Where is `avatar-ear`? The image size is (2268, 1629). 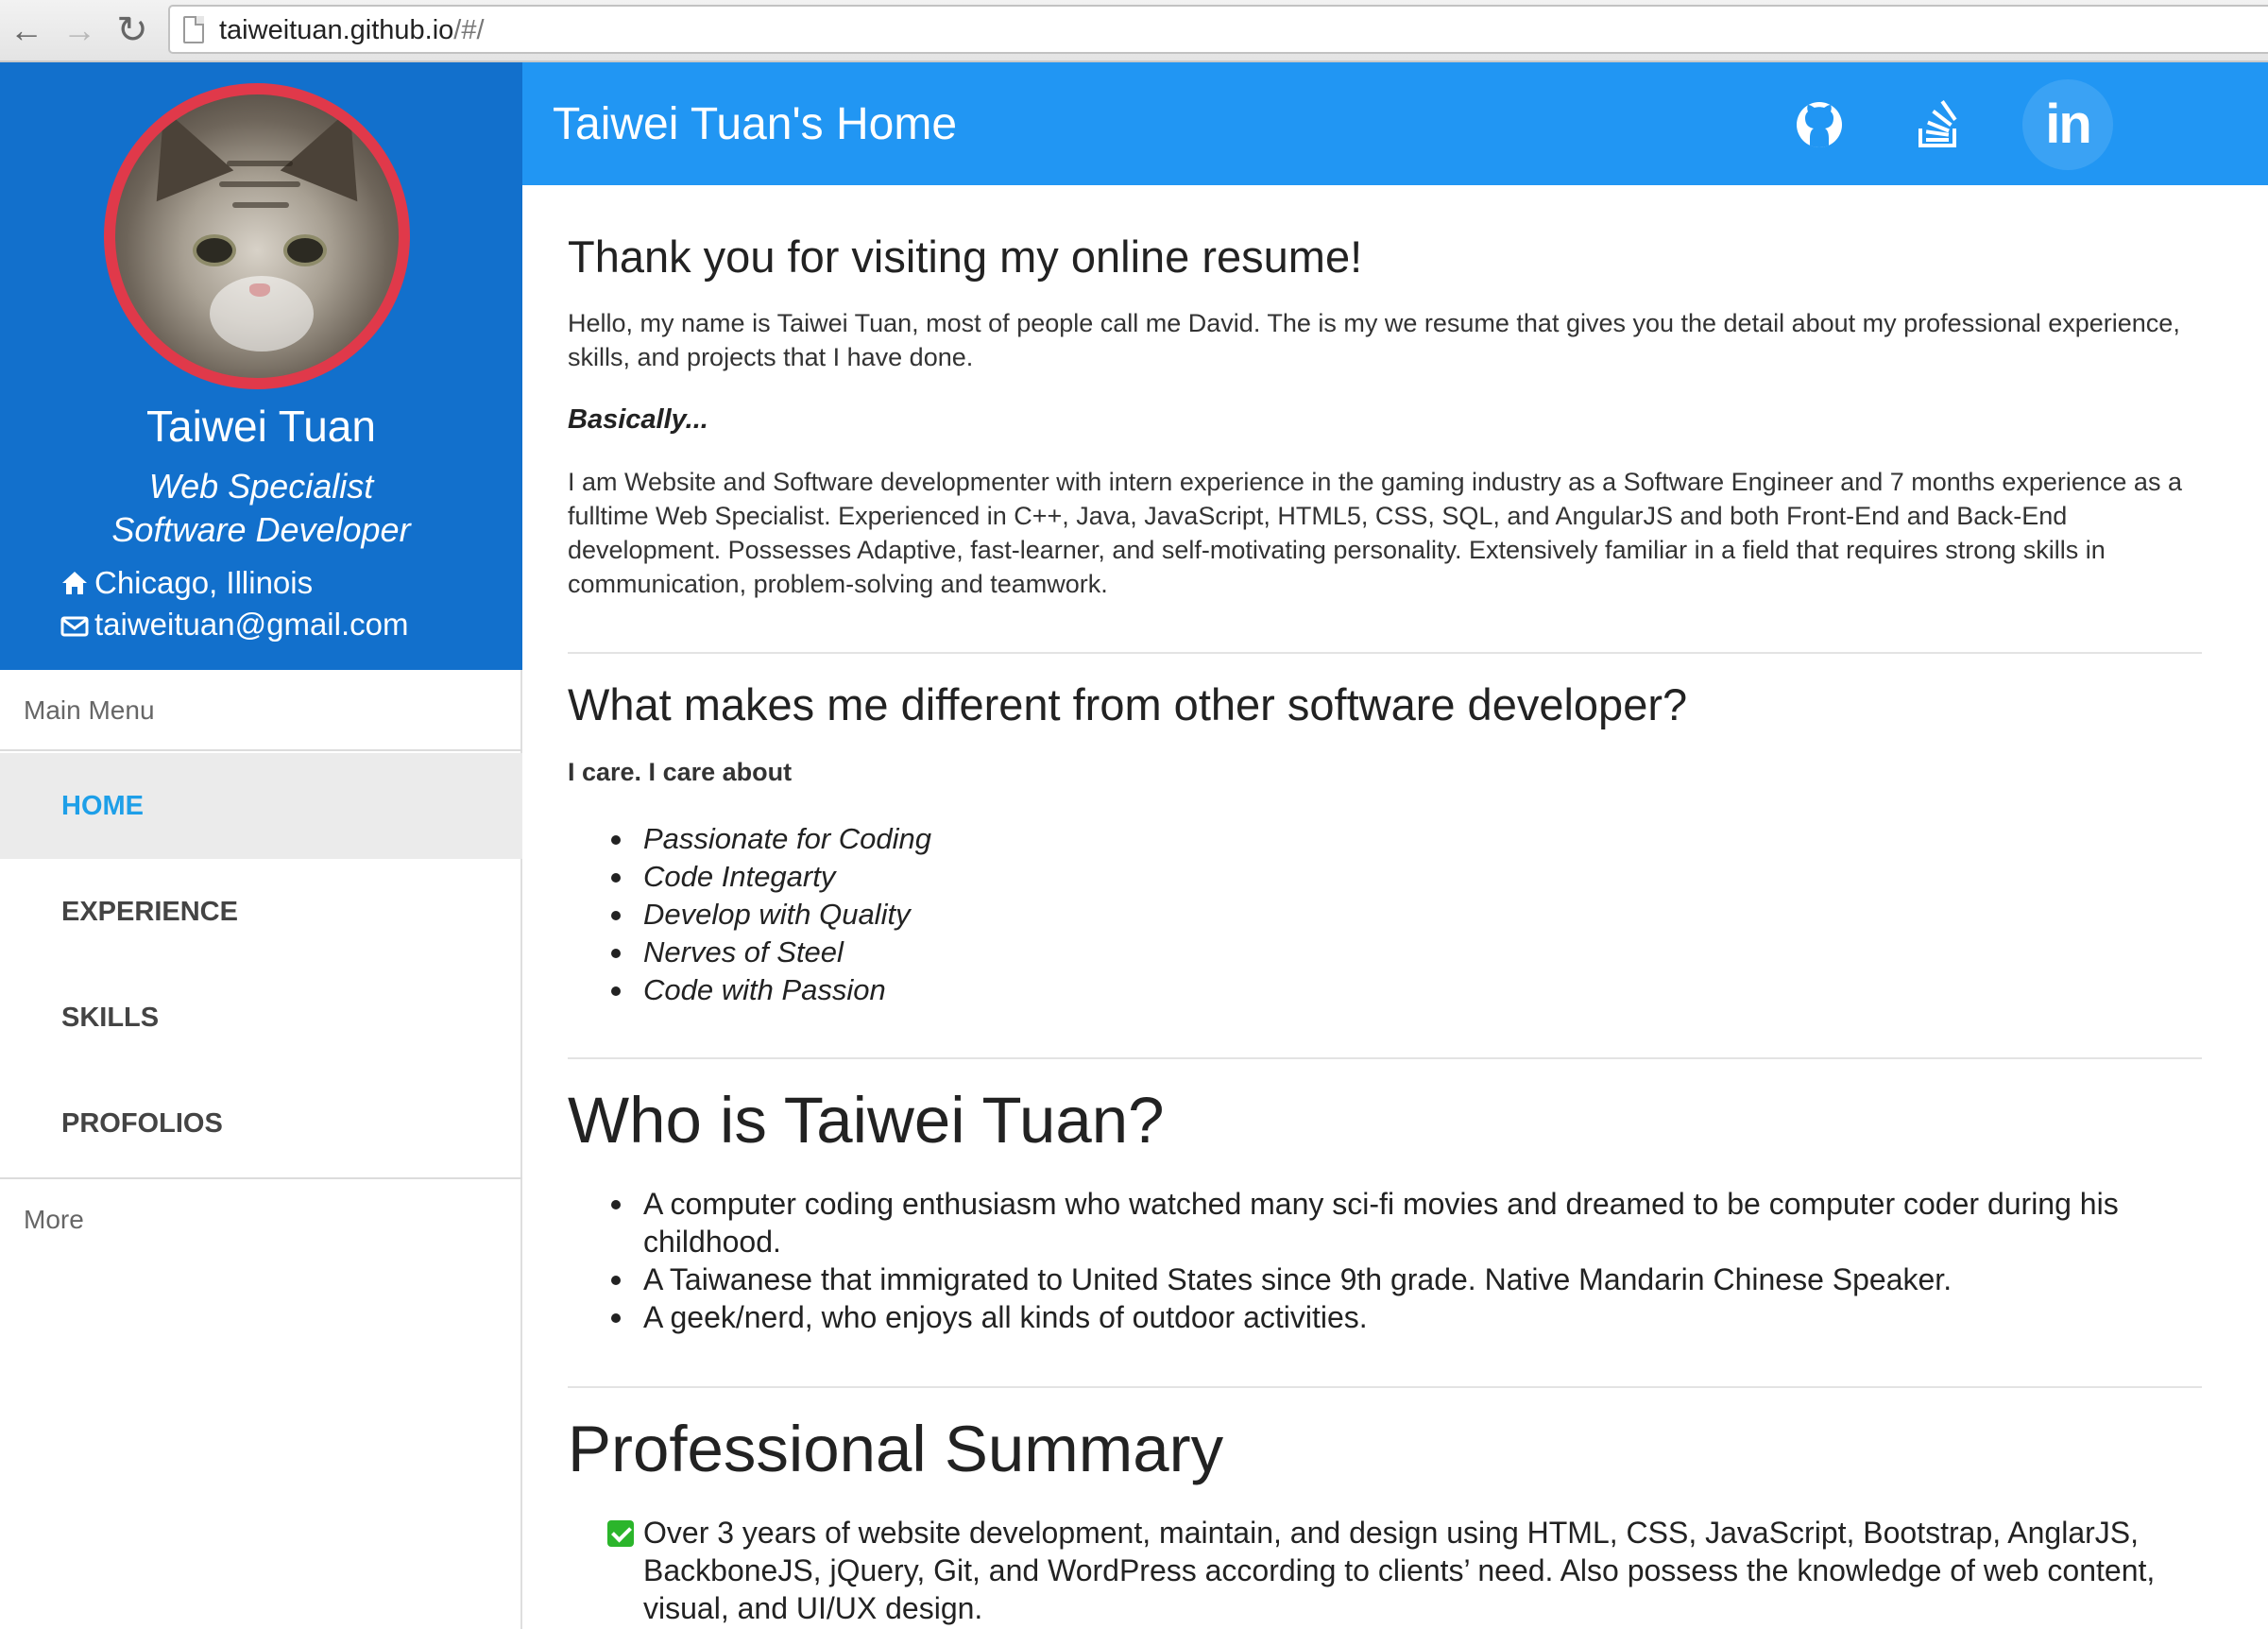 avatar-ear is located at coordinates (179, 148).